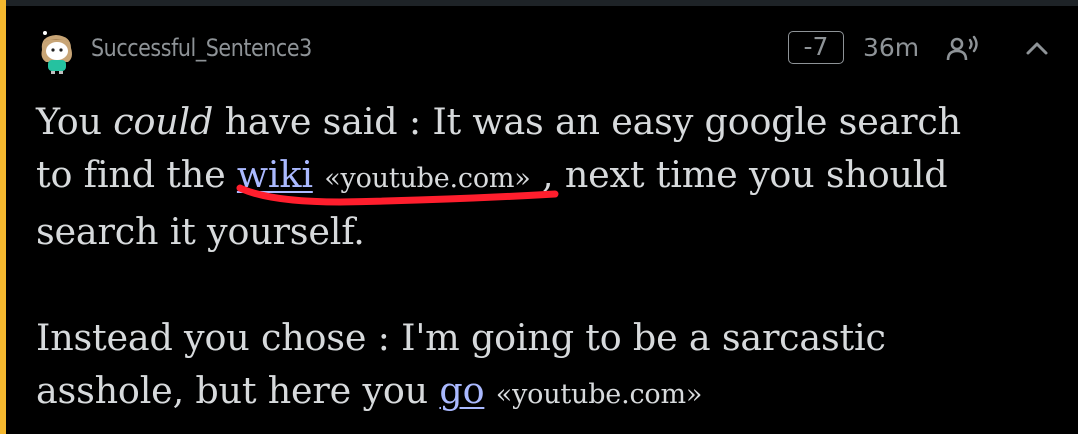 The height and width of the screenshot is (434, 1078). What do you see at coordinates (57, 51) in the screenshot?
I see `snoo-avatar-icon` at bounding box center [57, 51].